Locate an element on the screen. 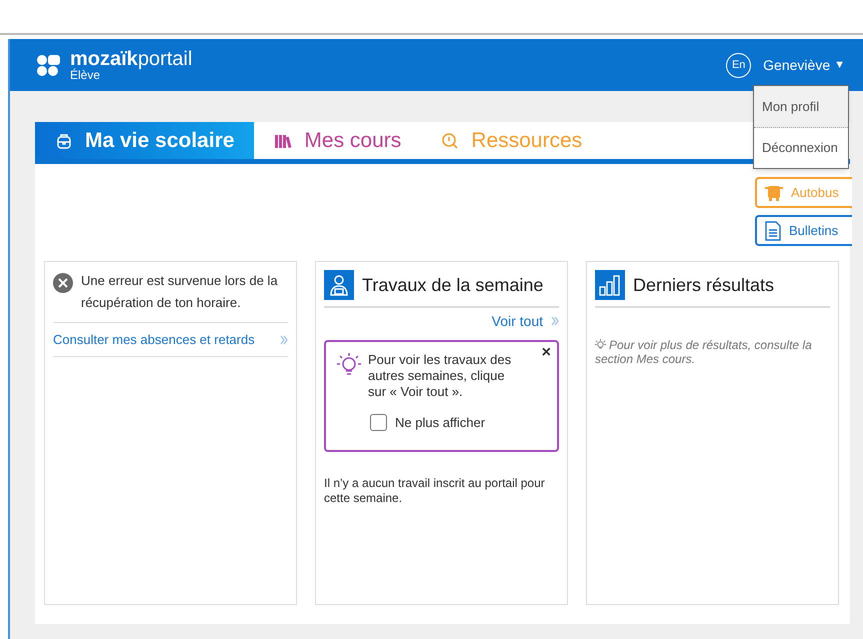 Image resolution: width=863 pixels, height=639 pixels. error-message: Une erreur est survenue lors de la récupération de ton horaire. is located at coordinates (180, 292).